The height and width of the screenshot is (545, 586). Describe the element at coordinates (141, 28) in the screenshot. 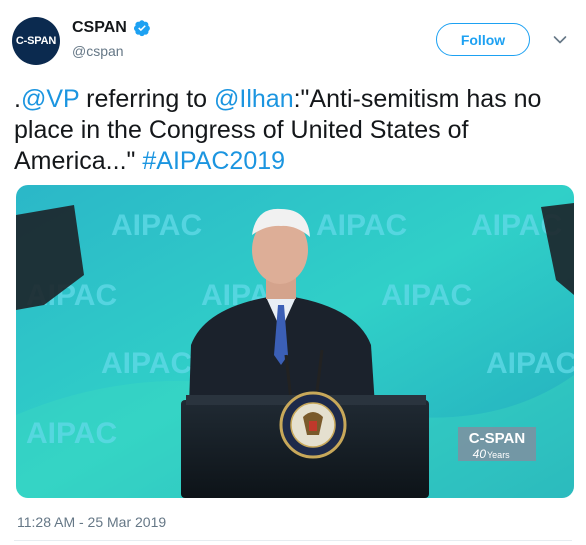

I see `verified-badge-icon` at that location.